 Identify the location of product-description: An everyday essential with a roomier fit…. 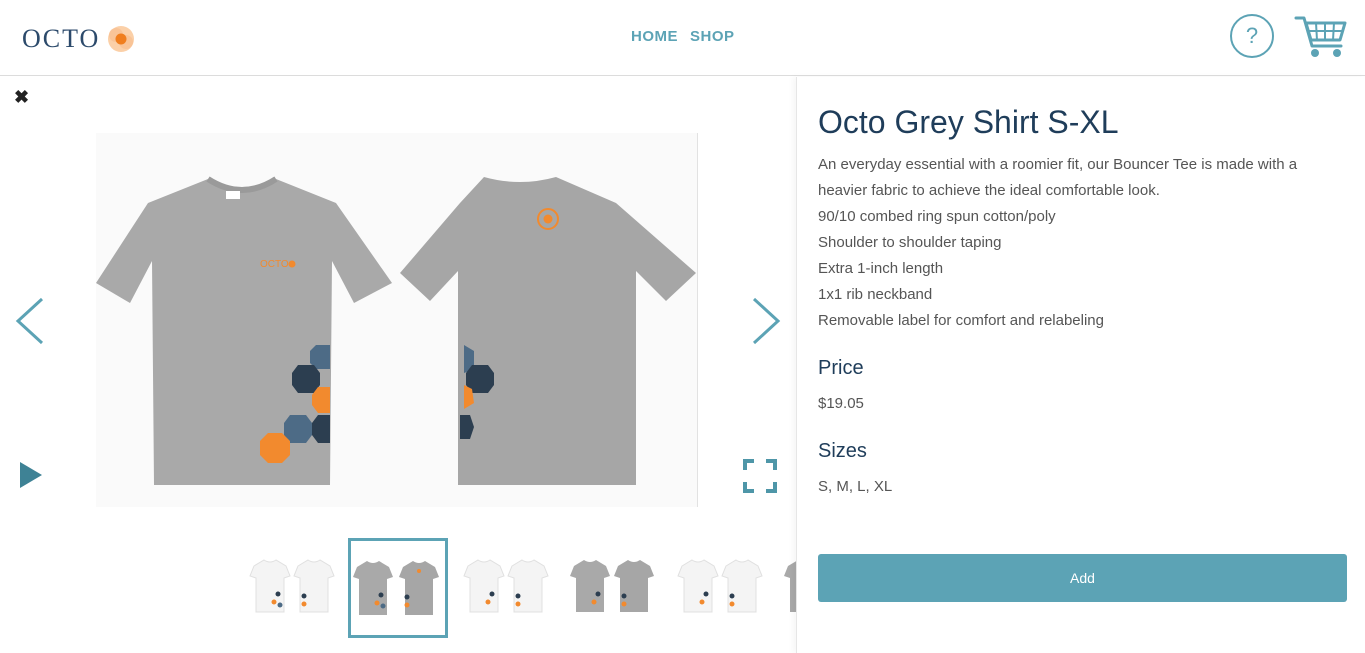
(1083, 243).